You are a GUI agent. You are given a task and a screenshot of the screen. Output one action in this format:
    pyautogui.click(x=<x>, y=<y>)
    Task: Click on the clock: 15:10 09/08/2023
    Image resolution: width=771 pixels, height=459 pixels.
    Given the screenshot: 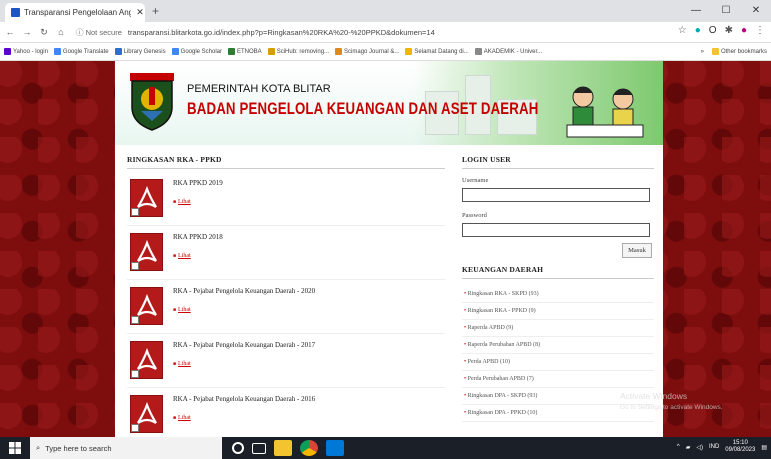 What is the action you would take?
    pyautogui.click(x=740, y=447)
    